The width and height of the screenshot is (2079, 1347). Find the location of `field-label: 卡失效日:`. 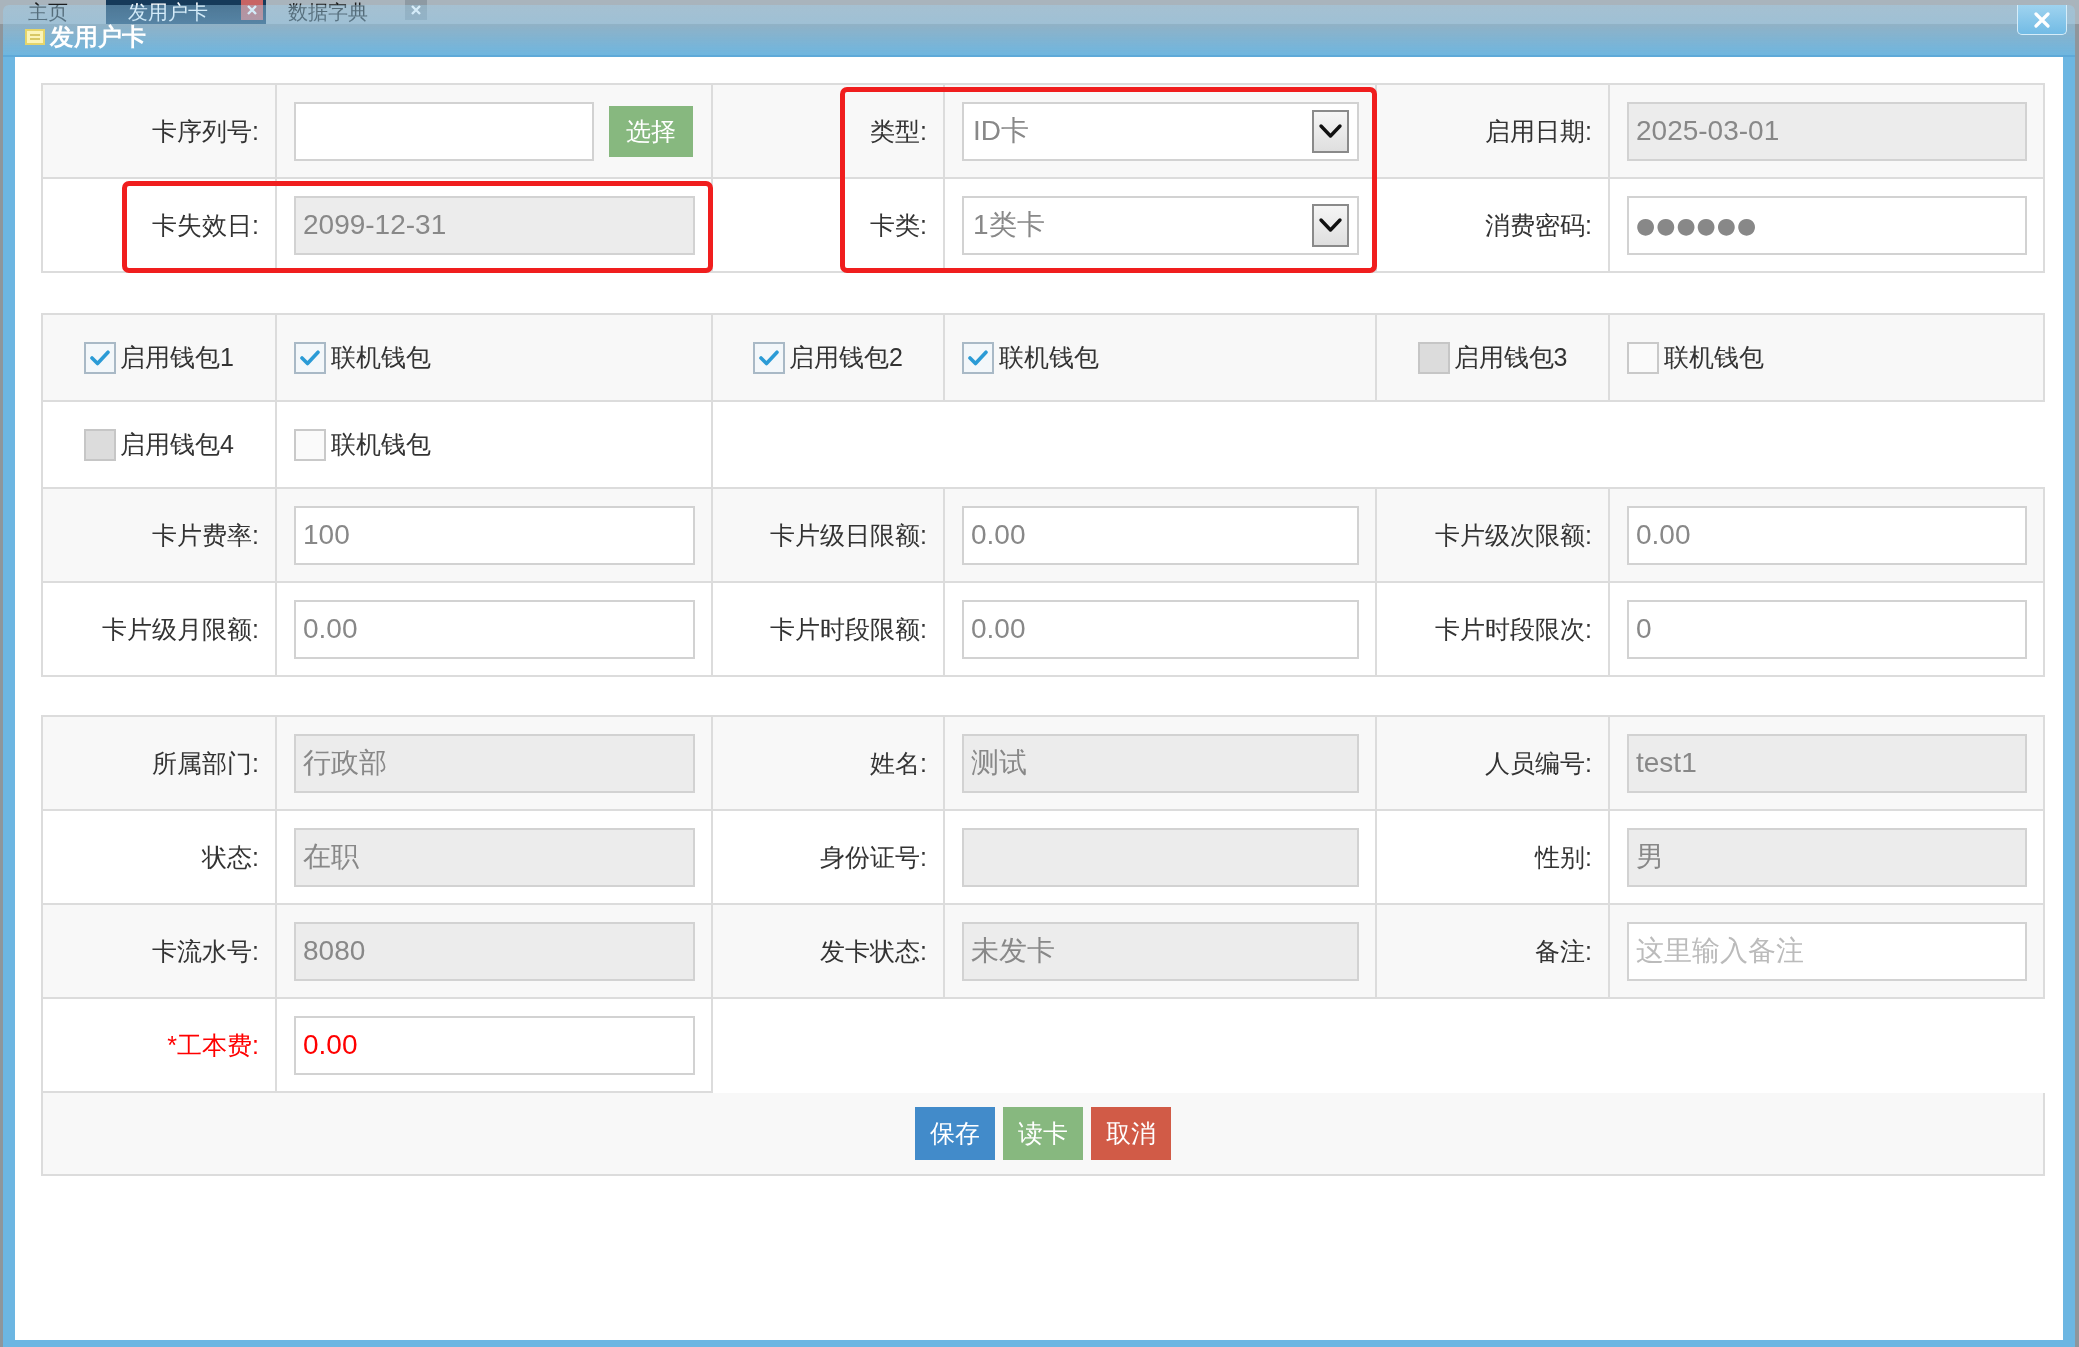

field-label: 卡失效日: is located at coordinates (205, 225).